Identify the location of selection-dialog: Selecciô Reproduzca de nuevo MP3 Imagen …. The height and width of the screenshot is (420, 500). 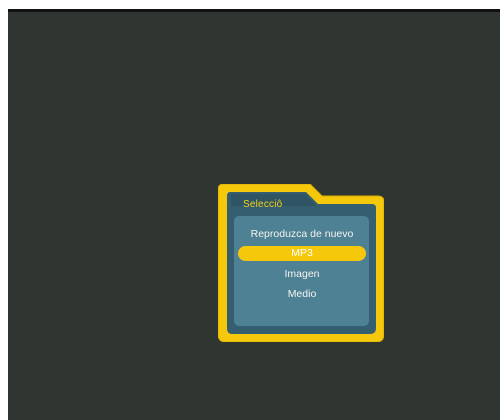
(301, 263).